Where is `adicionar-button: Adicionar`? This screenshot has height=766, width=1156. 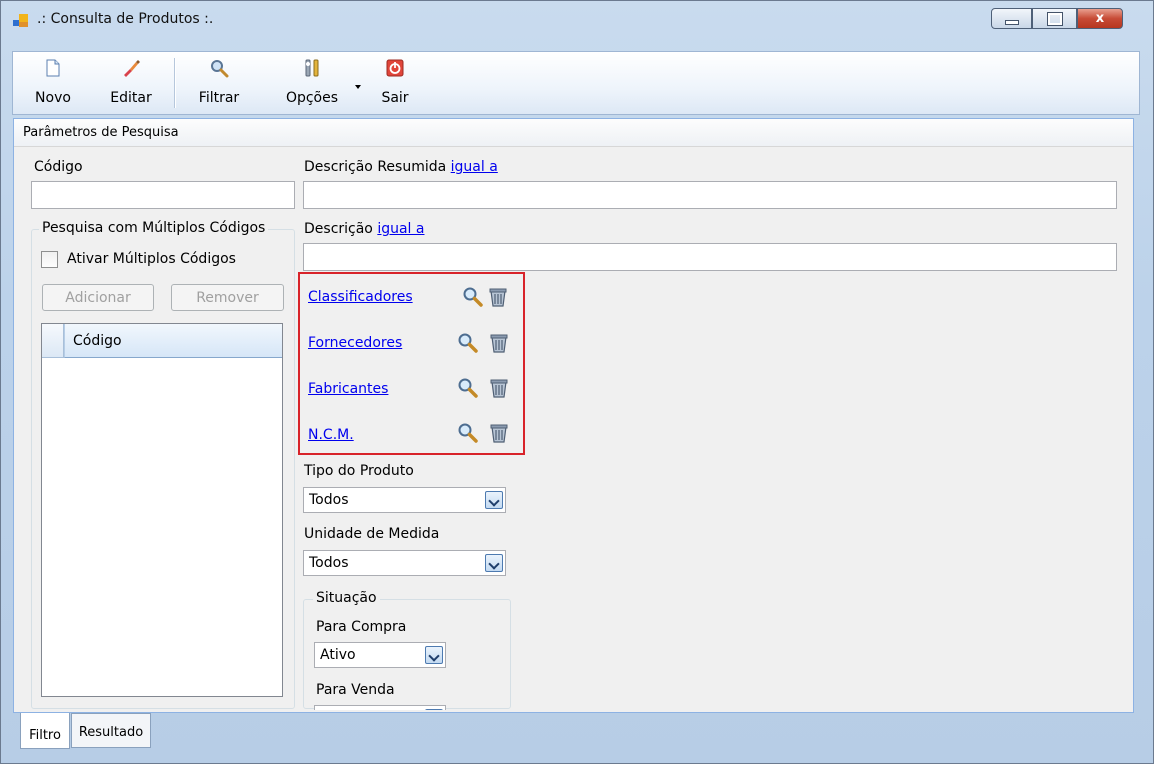
adicionar-button: Adicionar is located at coordinates (98, 297).